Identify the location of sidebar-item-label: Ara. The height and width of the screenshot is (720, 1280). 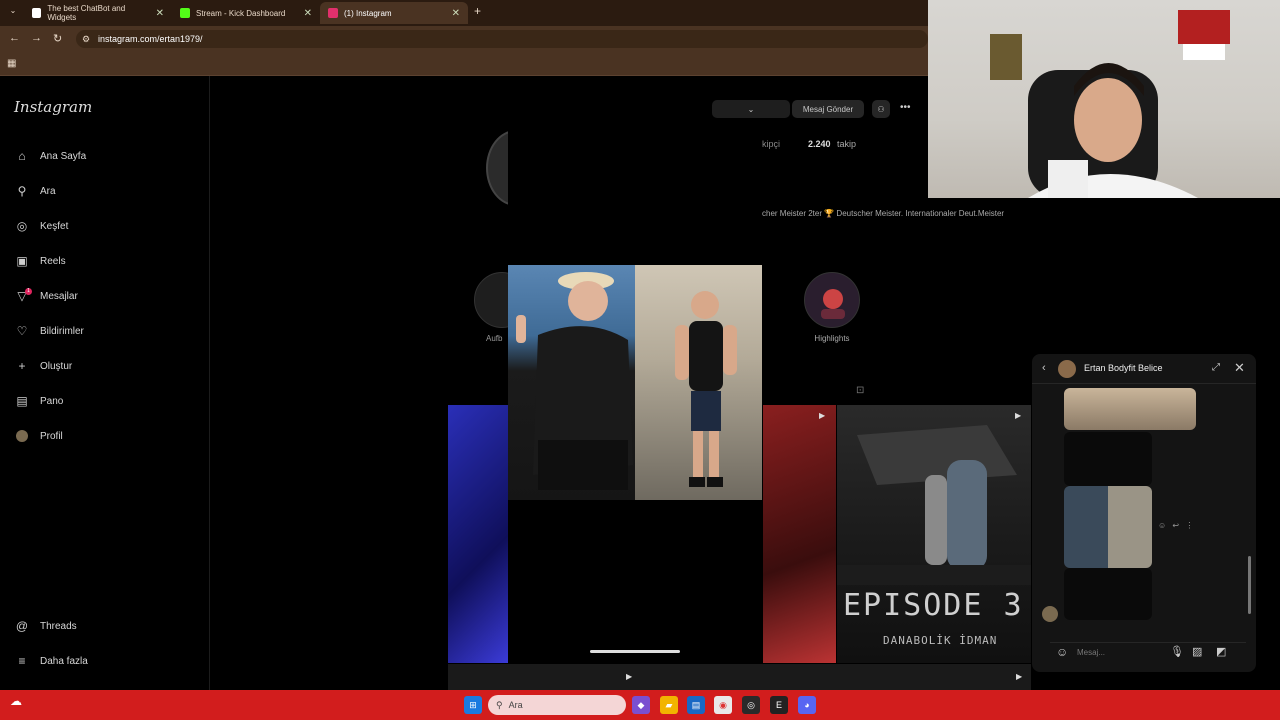
(48, 191).